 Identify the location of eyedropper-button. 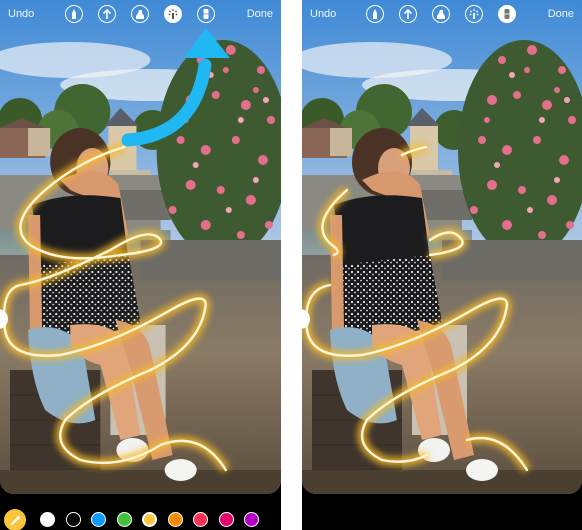
(15, 519).